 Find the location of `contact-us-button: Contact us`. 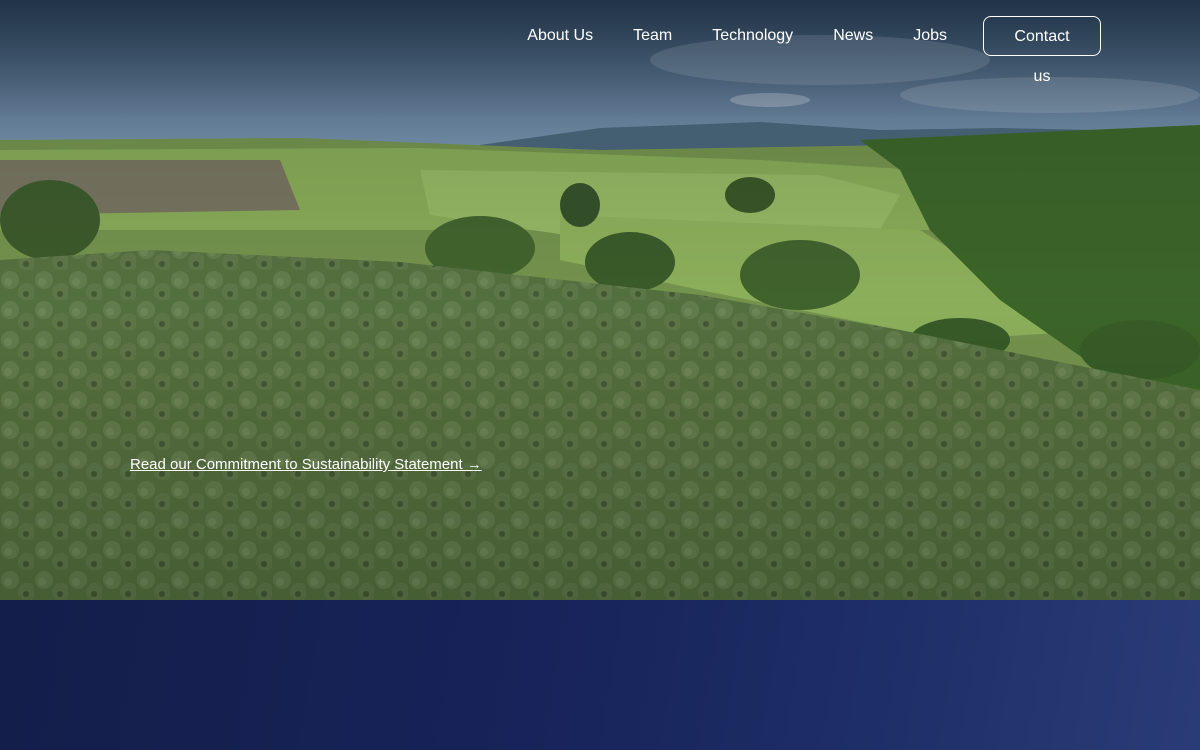

contact-us-button: Contact us is located at coordinates (1042, 50).